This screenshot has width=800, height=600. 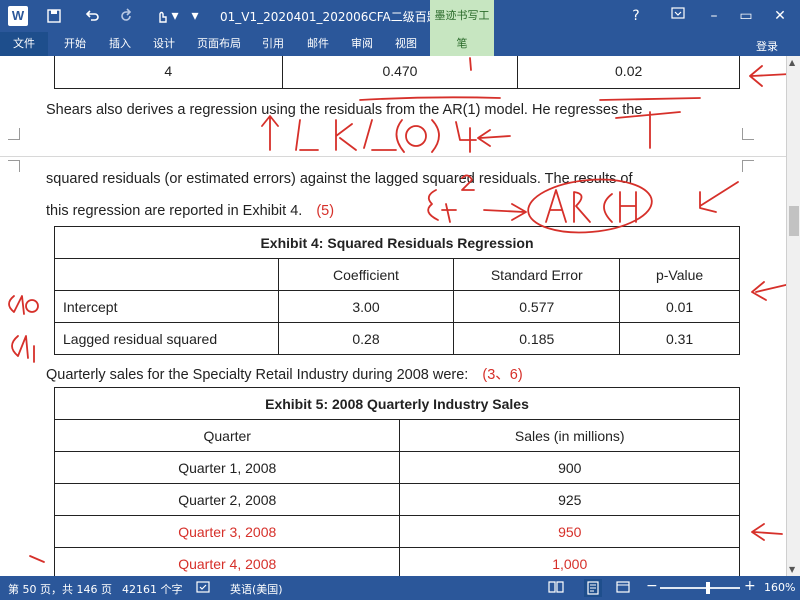 I want to click on close-button: ✕, so click(x=780, y=16).